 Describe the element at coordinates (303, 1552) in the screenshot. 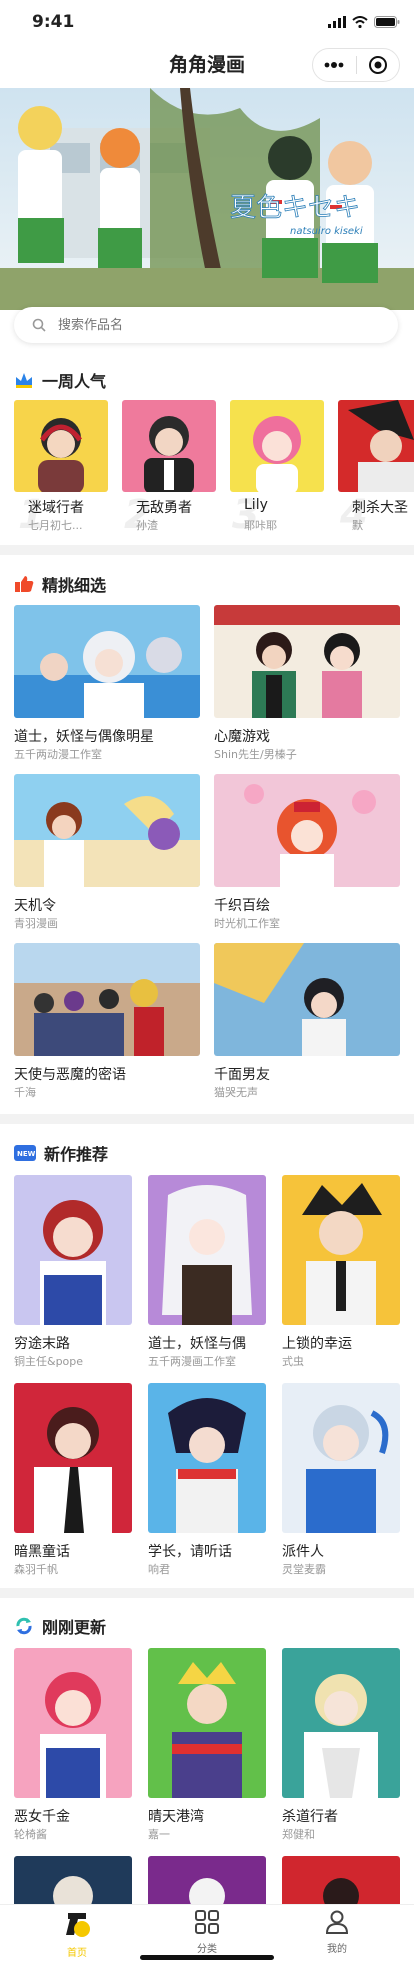

I see `comic-title: 派件人` at that location.